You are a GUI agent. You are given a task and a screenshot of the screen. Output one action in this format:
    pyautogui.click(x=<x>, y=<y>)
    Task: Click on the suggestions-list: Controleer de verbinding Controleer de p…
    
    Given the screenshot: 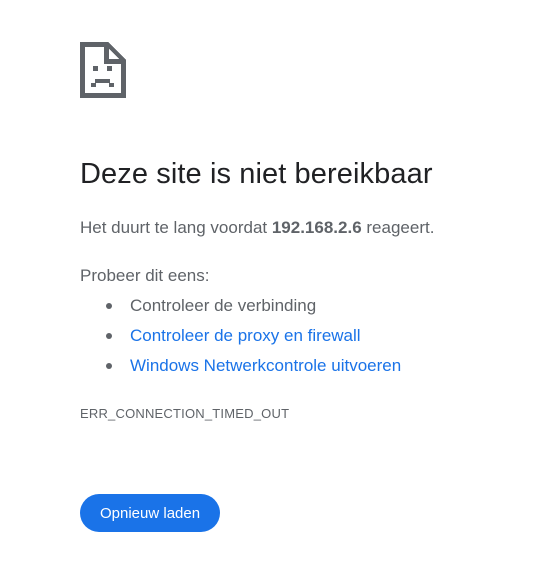 What is the action you would take?
    pyautogui.click(x=251, y=340)
    